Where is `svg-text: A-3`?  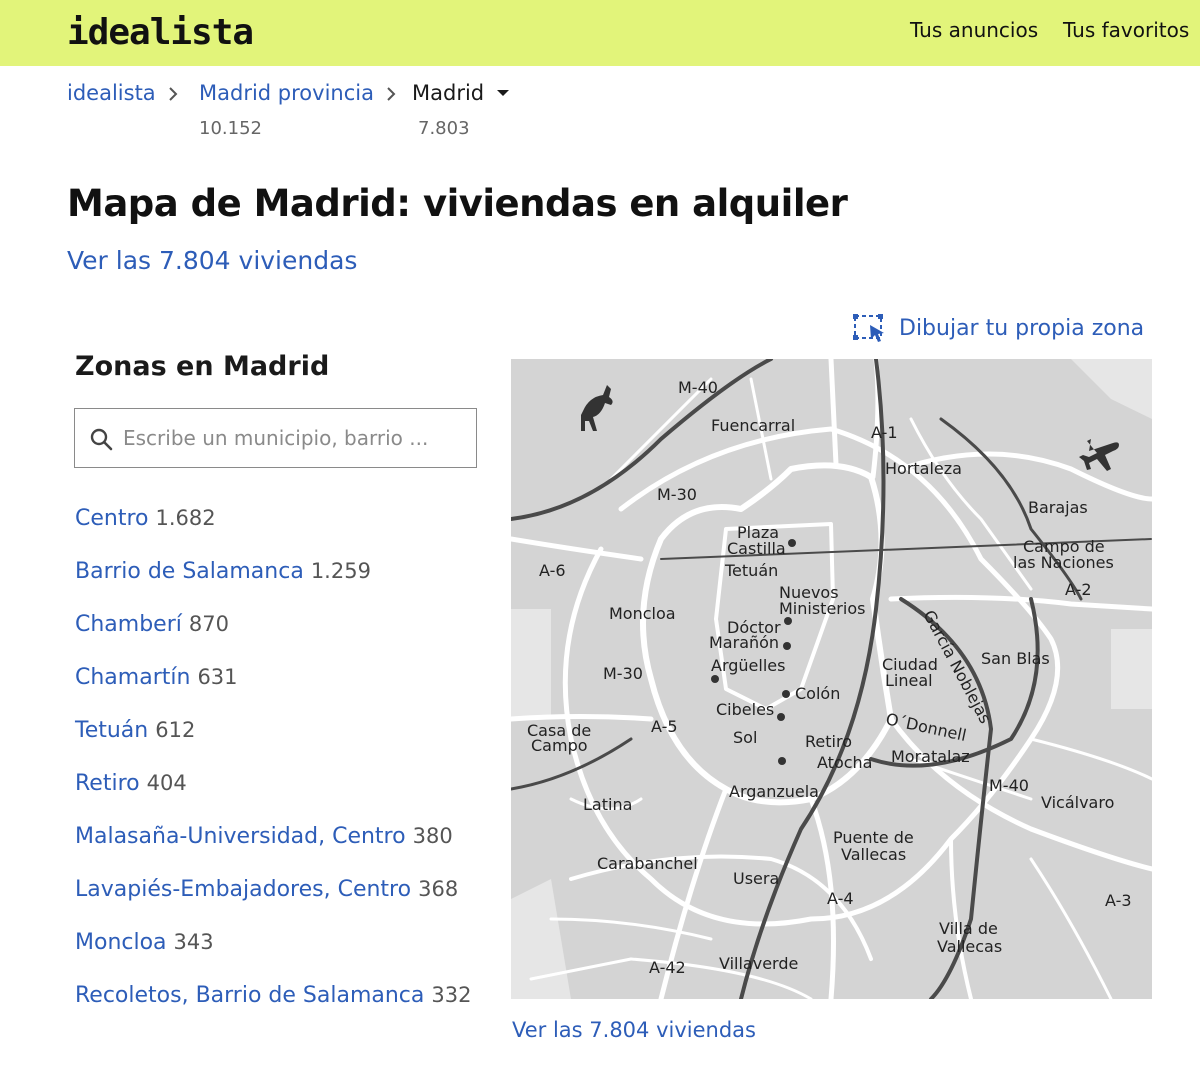
svg-text: A-3 is located at coordinates (1118, 900).